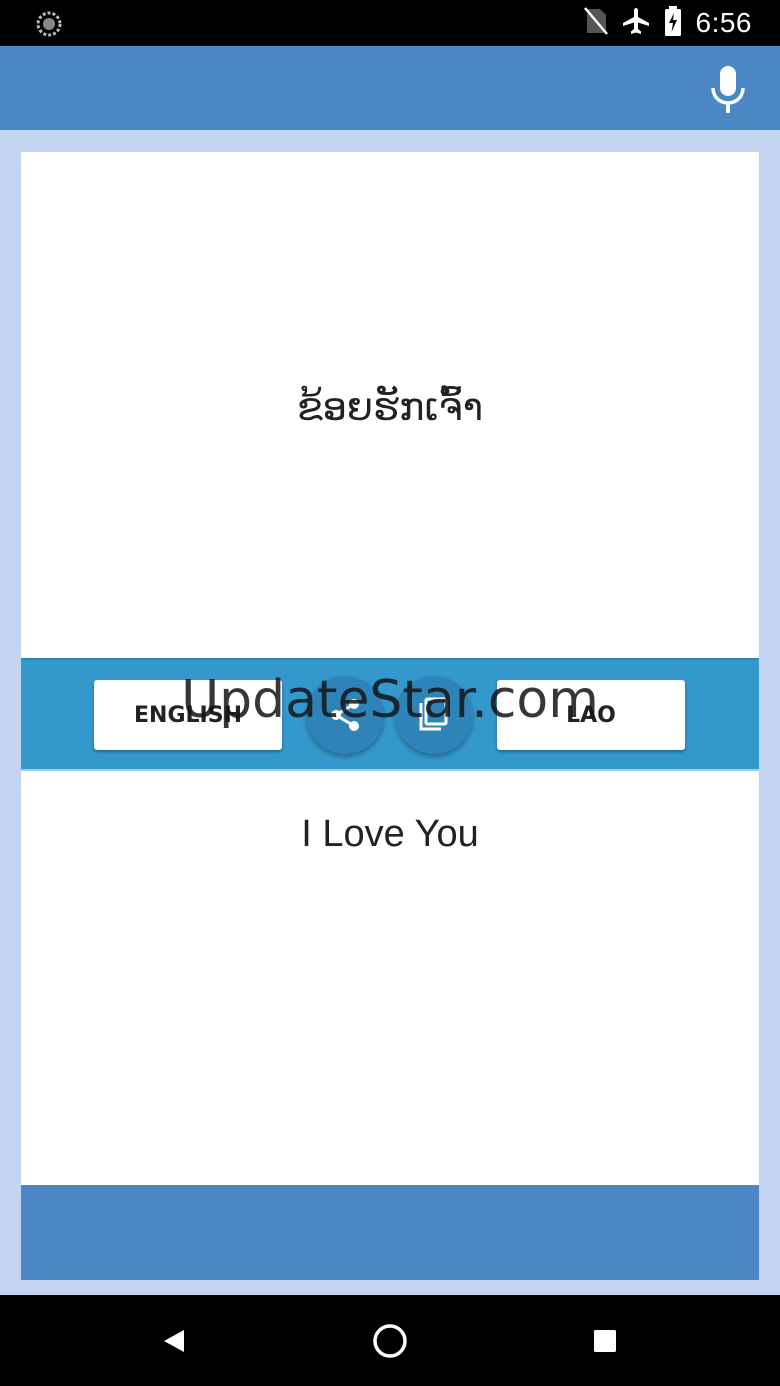  What do you see at coordinates (595, 23) in the screenshot?
I see `no-sim-icon` at bounding box center [595, 23].